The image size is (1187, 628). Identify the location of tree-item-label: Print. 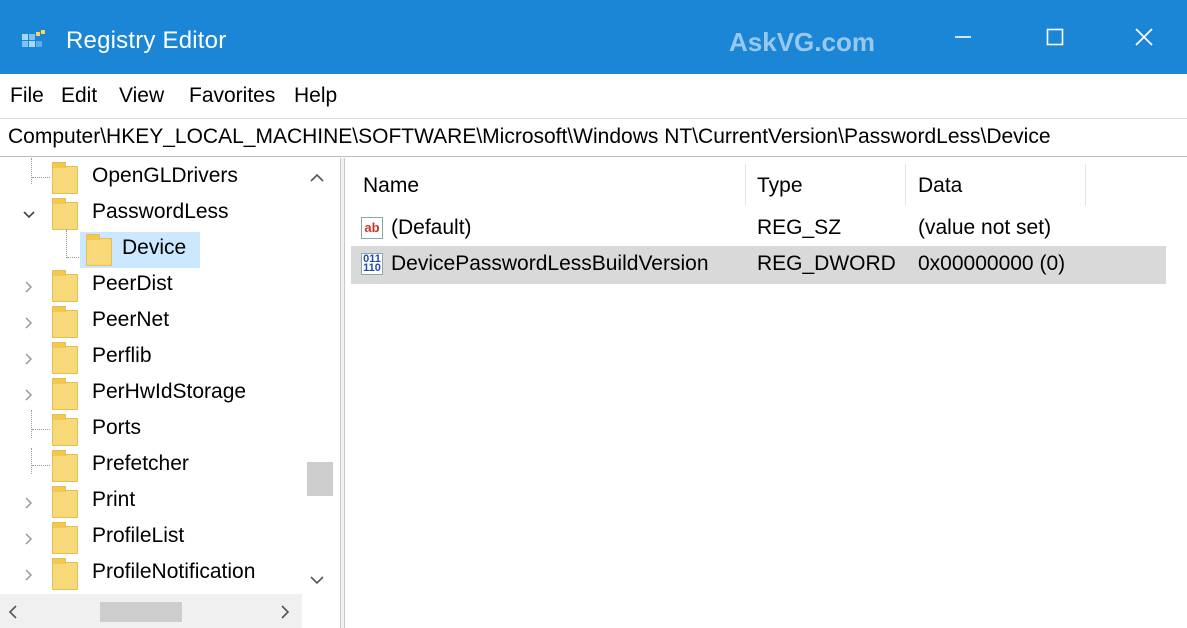
(114, 499).